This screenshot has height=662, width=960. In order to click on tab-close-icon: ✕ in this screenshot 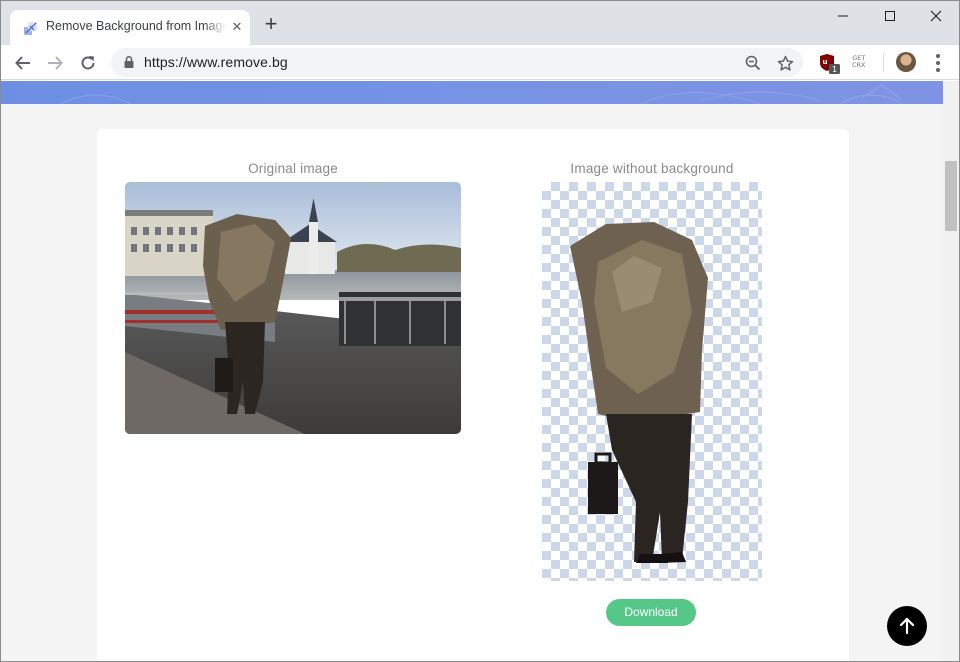, I will do `click(237, 27)`.